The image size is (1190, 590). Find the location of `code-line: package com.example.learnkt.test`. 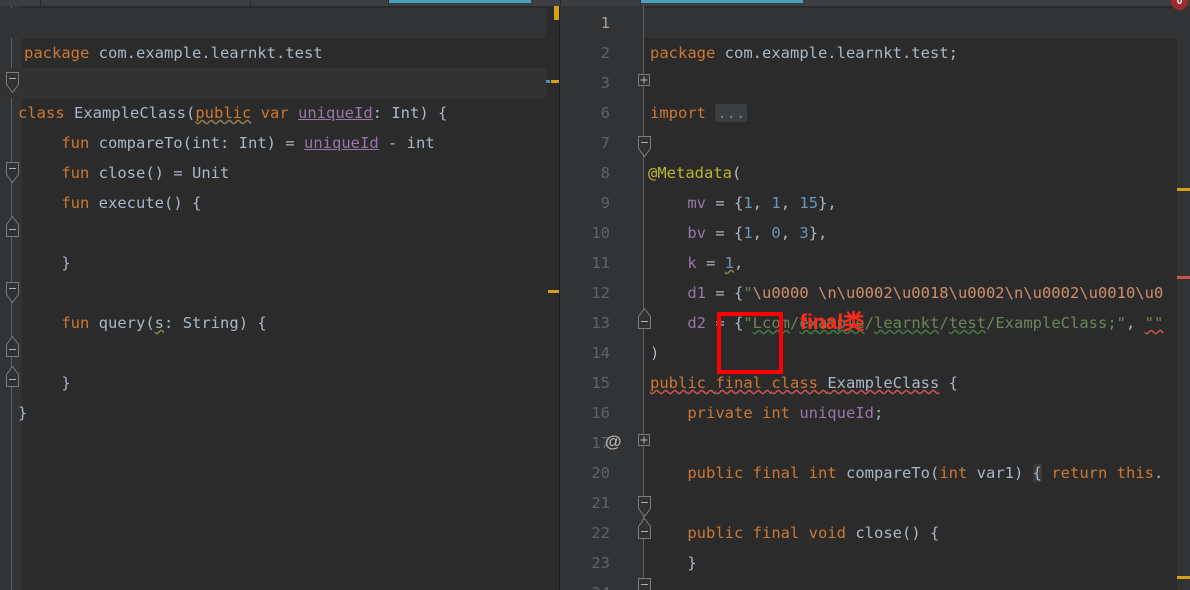

code-line: package com.example.learnkt.test is located at coordinates (280, 35).